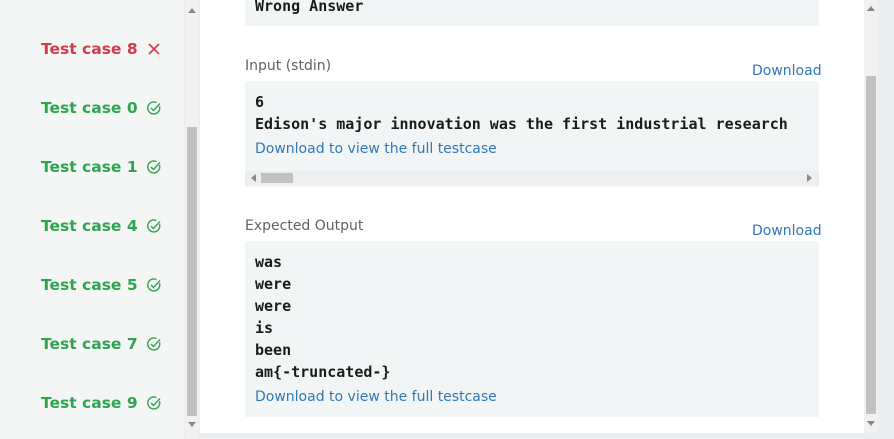 The height and width of the screenshot is (439, 894). Describe the element at coordinates (273, 350) in the screenshot. I see `expected-line: been` at that location.